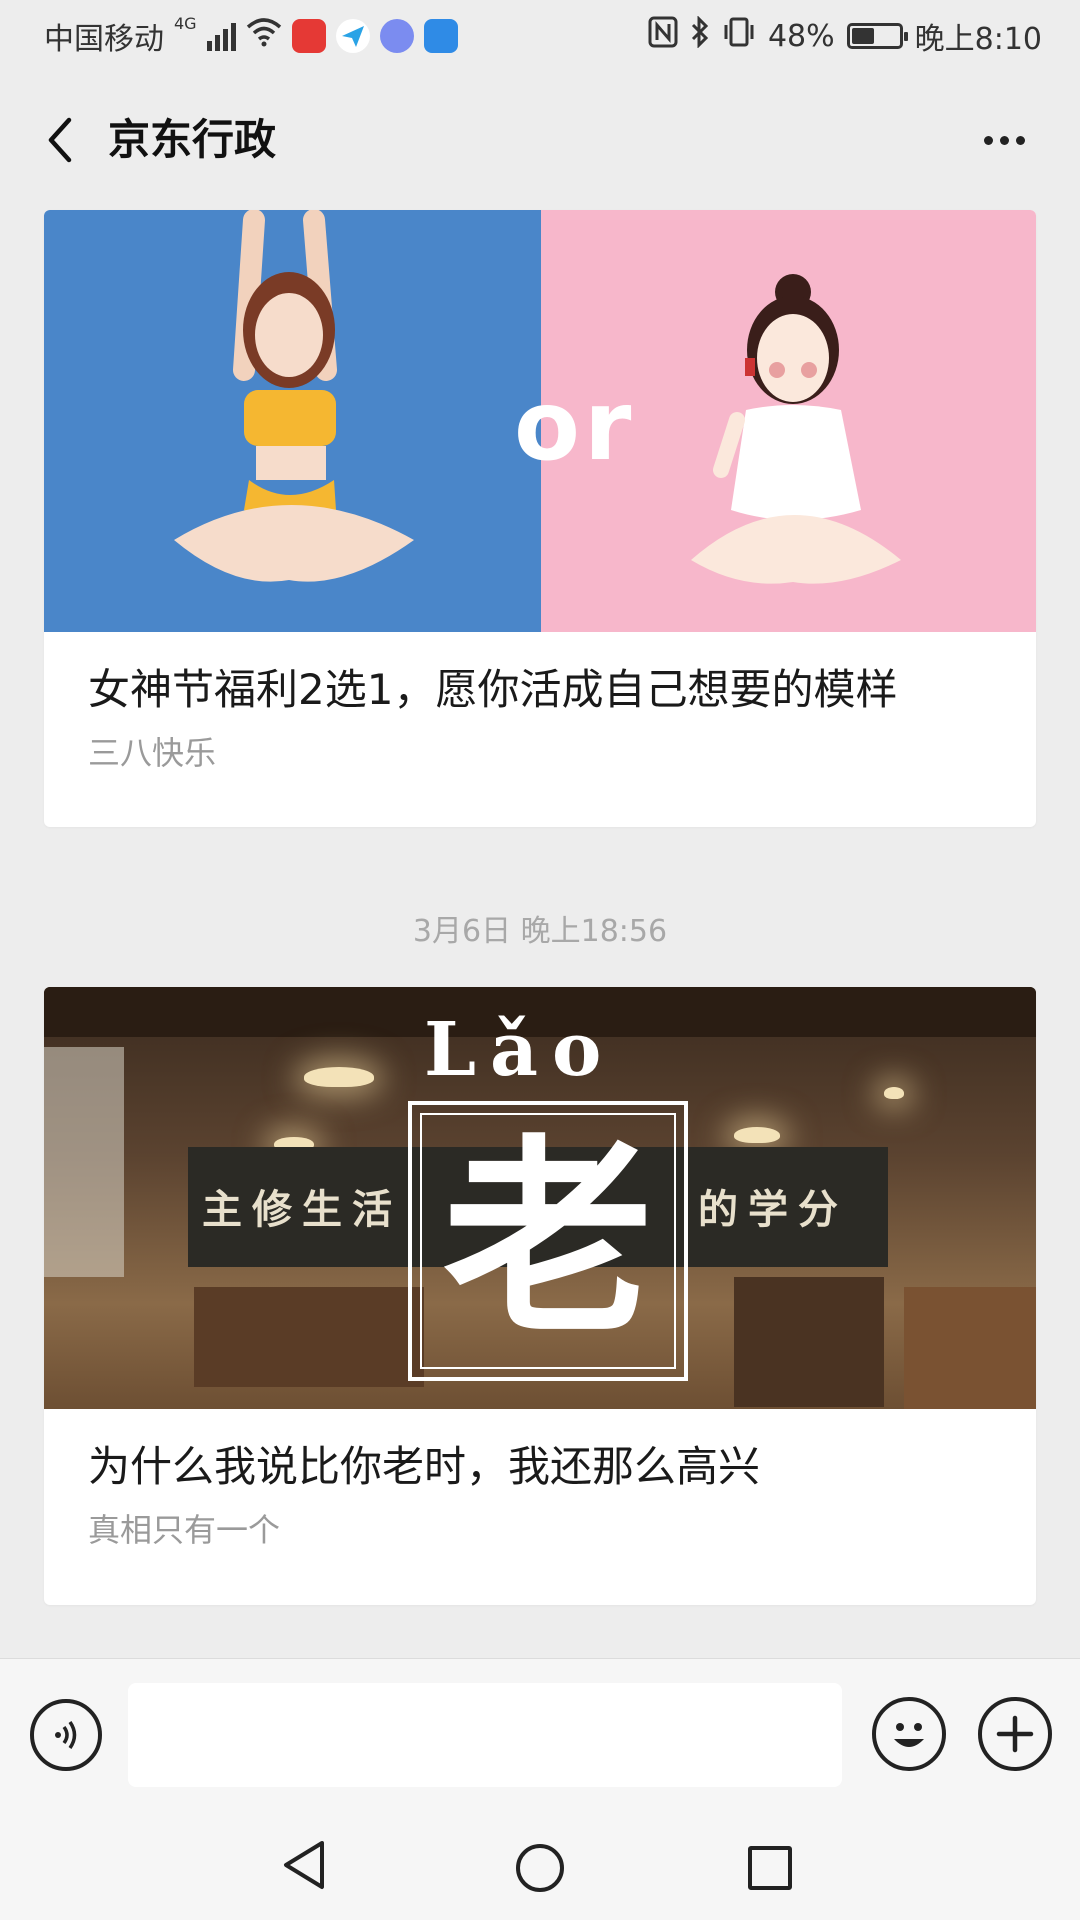  I want to click on carrier-label: 中国移动, so click(104, 39).